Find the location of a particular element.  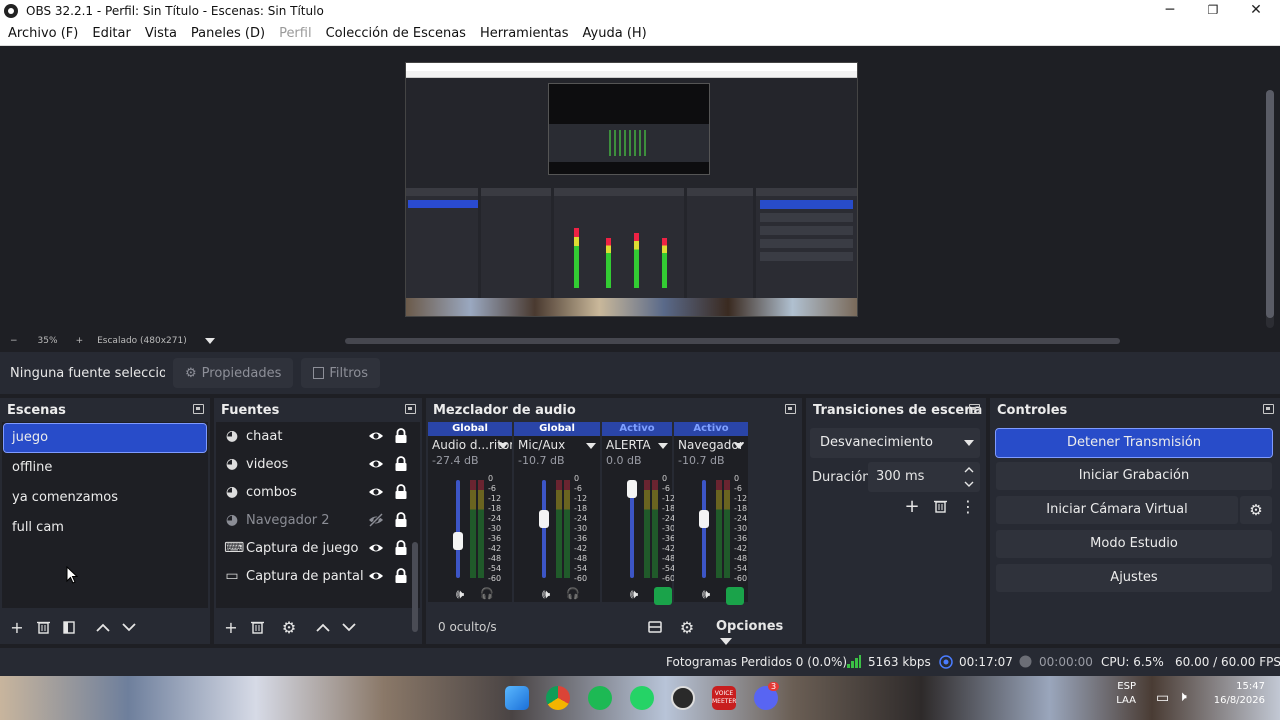

advanced-audio-gear-icon: ⚙ is located at coordinates (687, 627).